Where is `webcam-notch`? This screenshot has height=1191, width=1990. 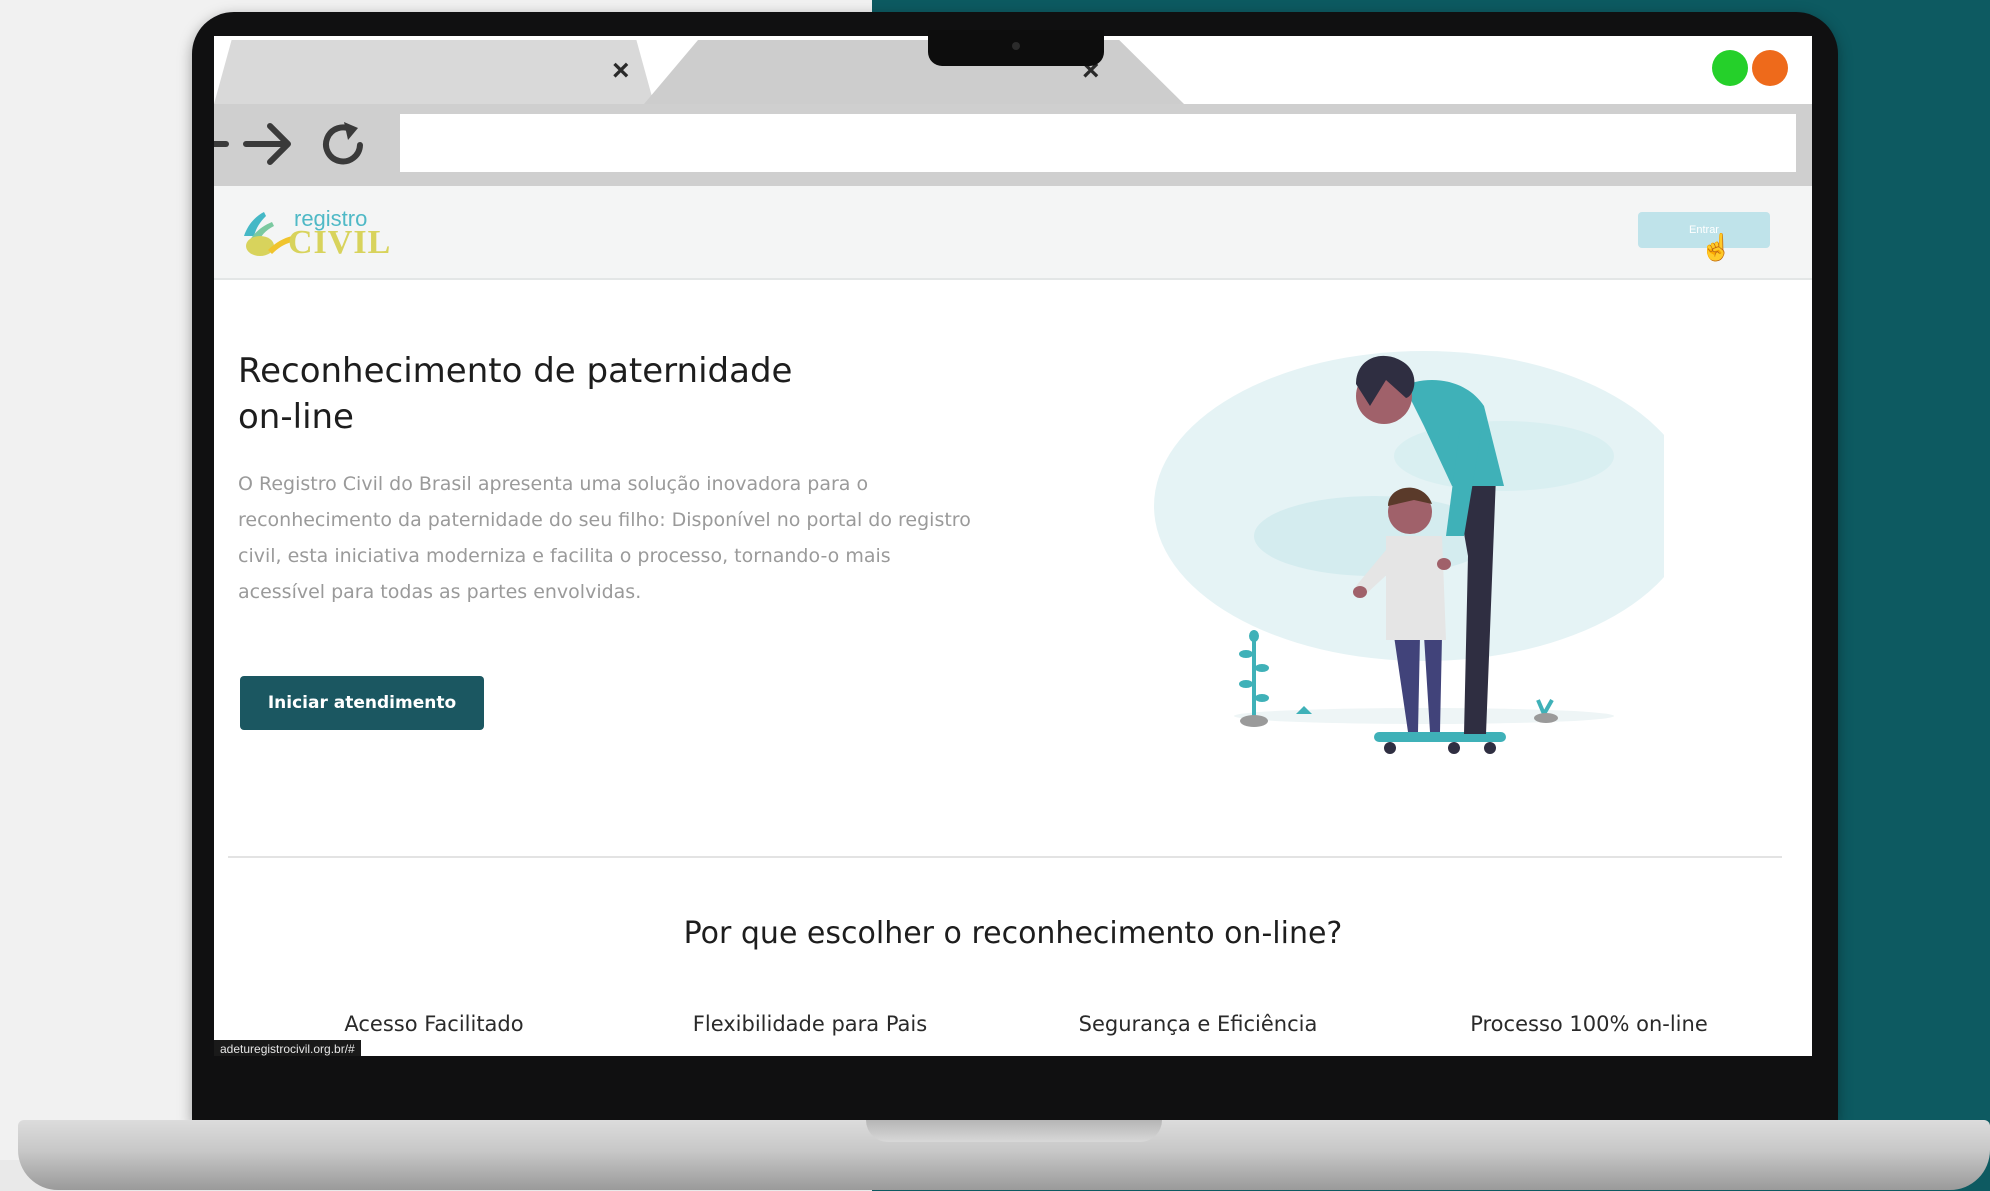
webcam-notch is located at coordinates (1016, 48).